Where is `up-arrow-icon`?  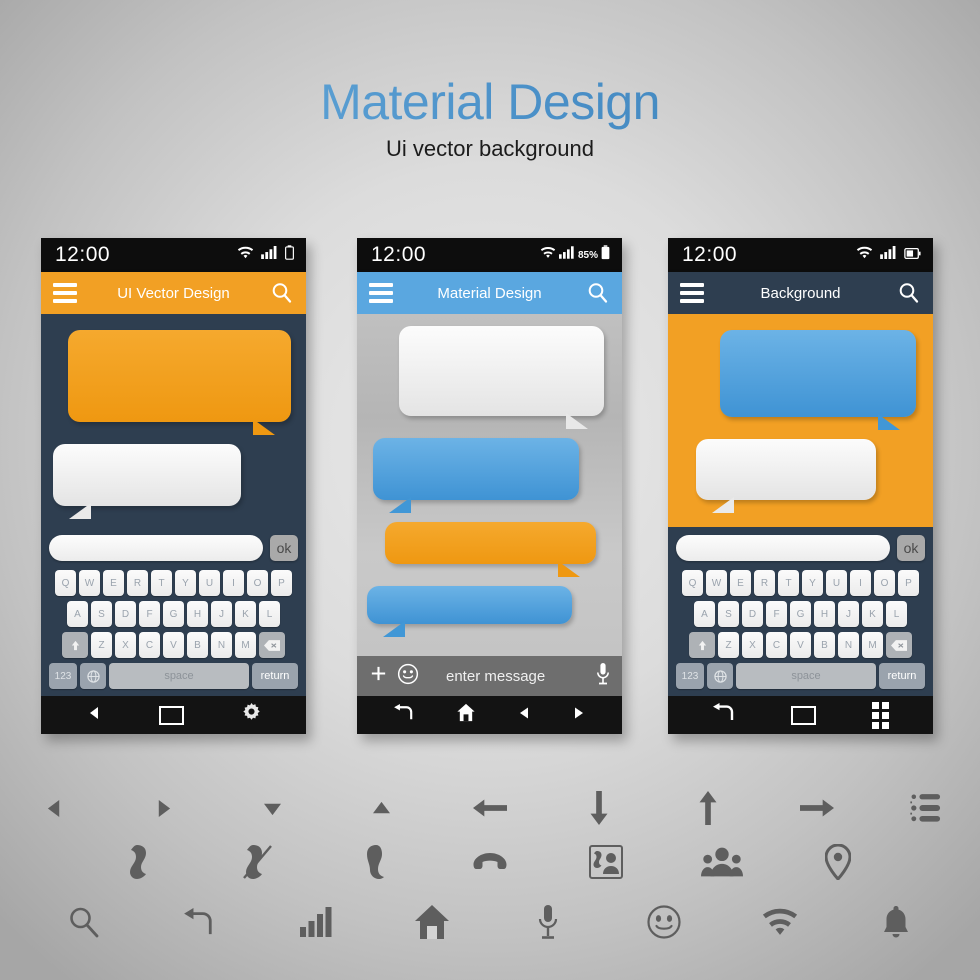 up-arrow-icon is located at coordinates (707, 808).